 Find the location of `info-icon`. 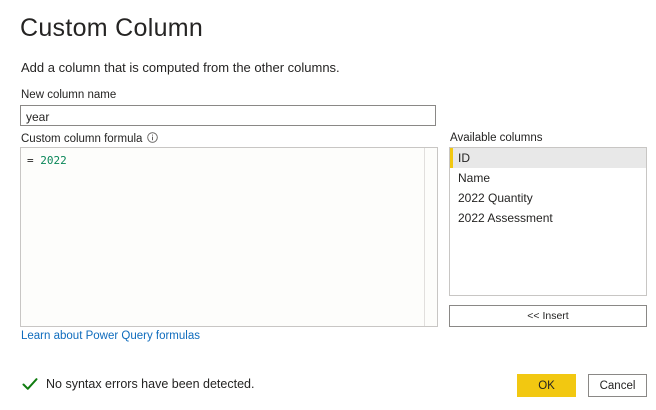

info-icon is located at coordinates (153, 137).